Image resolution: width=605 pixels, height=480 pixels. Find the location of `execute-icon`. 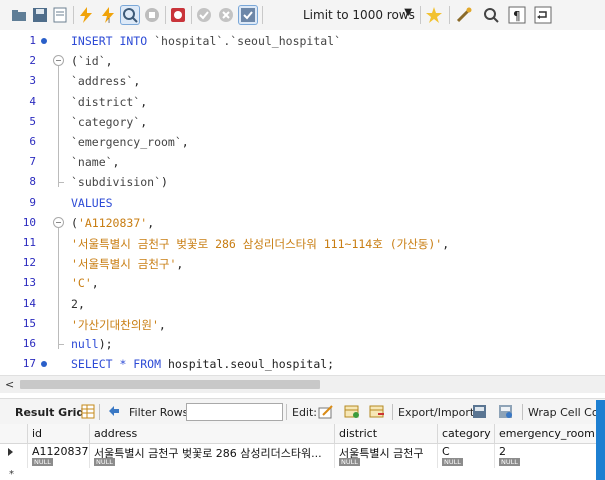

execute-icon is located at coordinates (86, 15).